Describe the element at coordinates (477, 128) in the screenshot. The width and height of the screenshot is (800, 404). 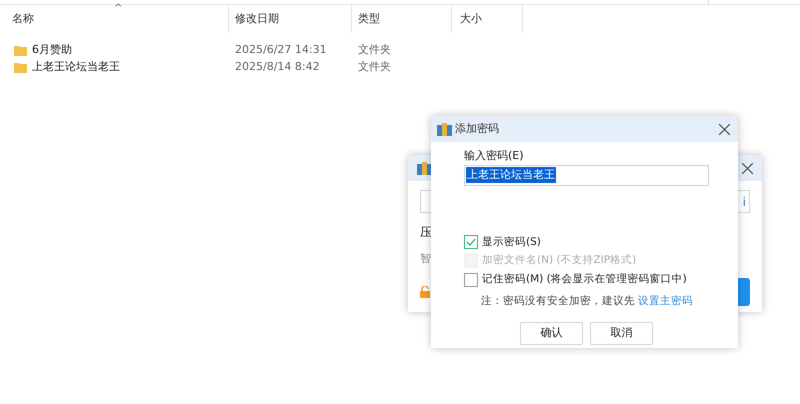
I see `window-title: 添加密码` at that location.